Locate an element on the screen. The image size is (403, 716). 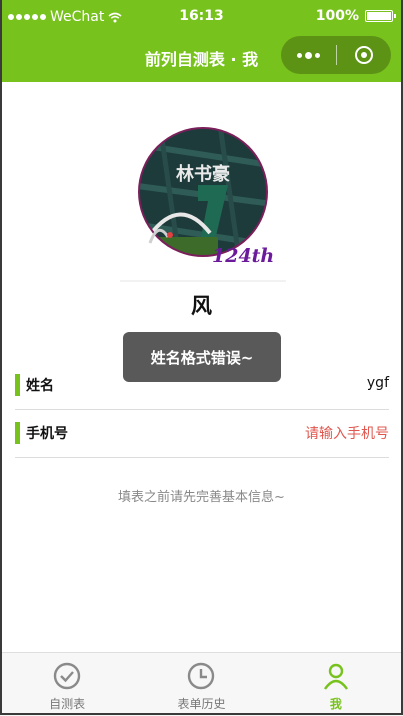
more-menu-icon is located at coordinates (308, 55).